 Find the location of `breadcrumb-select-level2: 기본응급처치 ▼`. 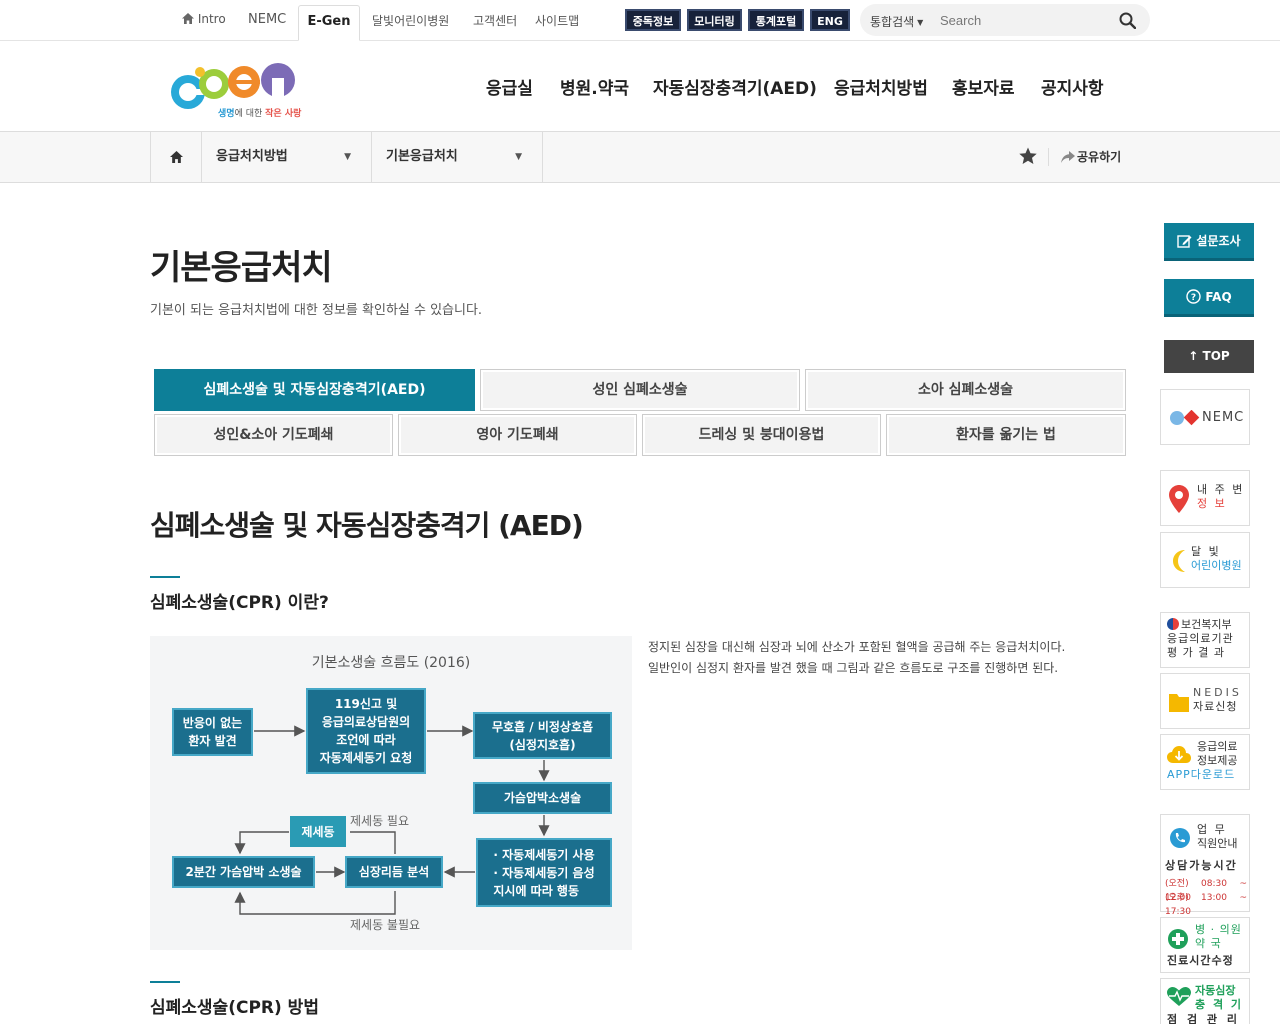

breadcrumb-select-level2: 기본응급처치 ▼ is located at coordinates (457, 157).